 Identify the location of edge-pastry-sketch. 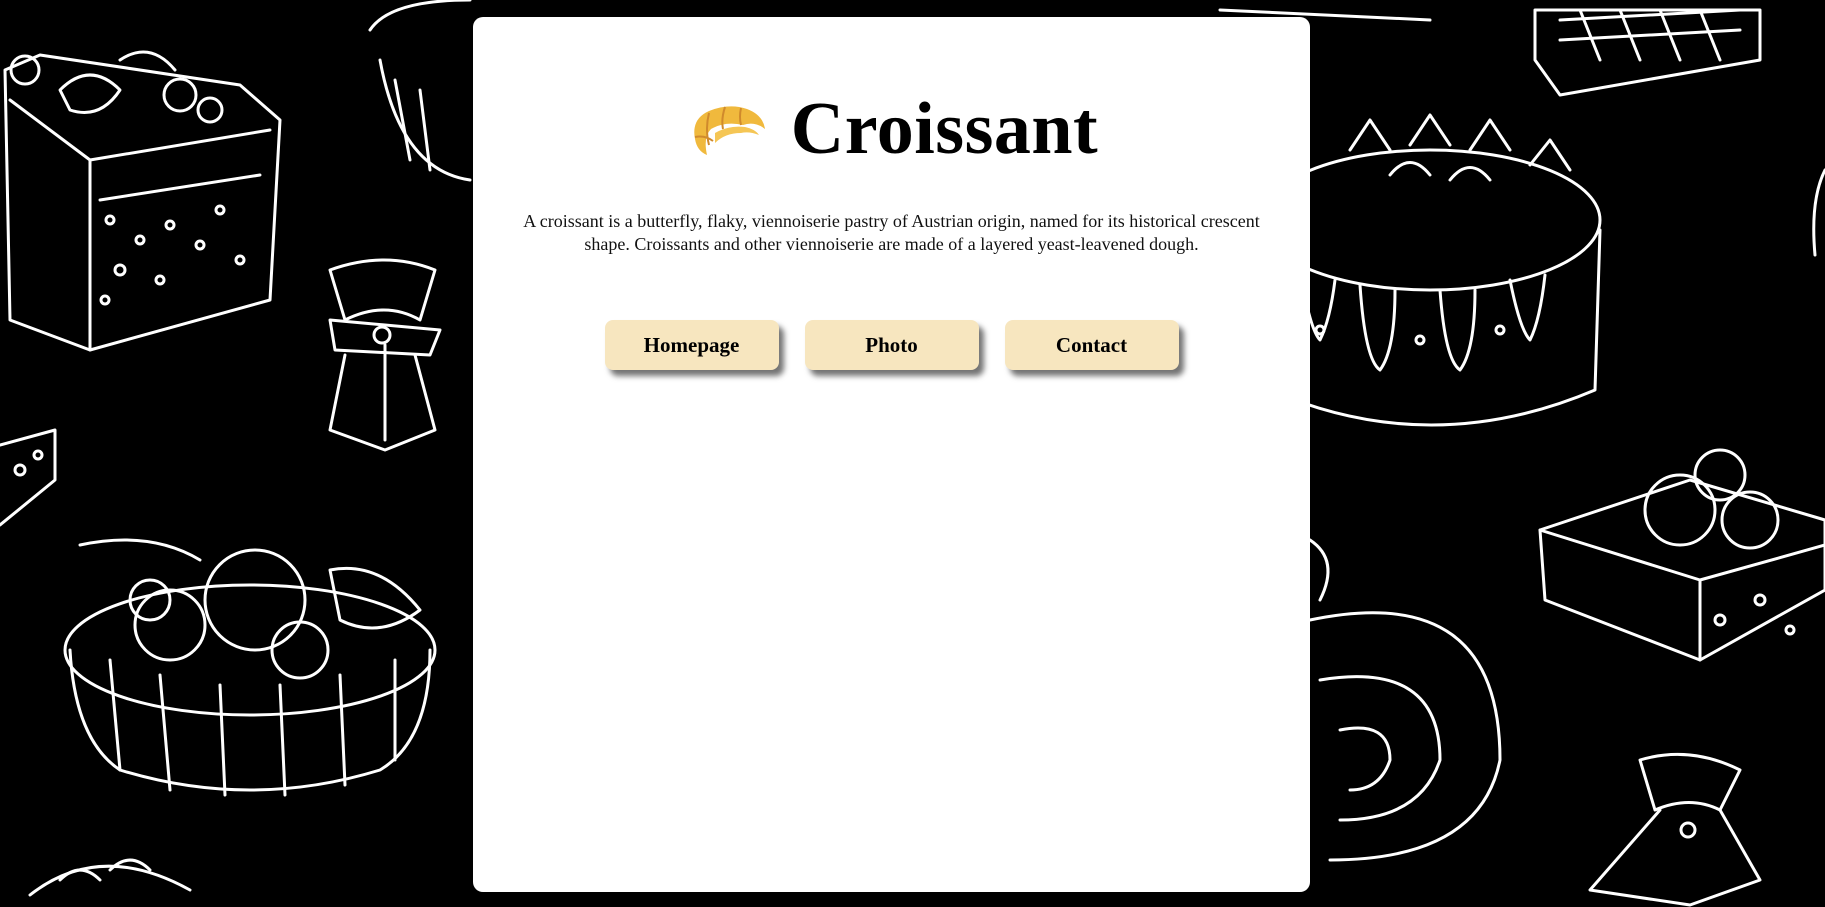
(1818, 212).